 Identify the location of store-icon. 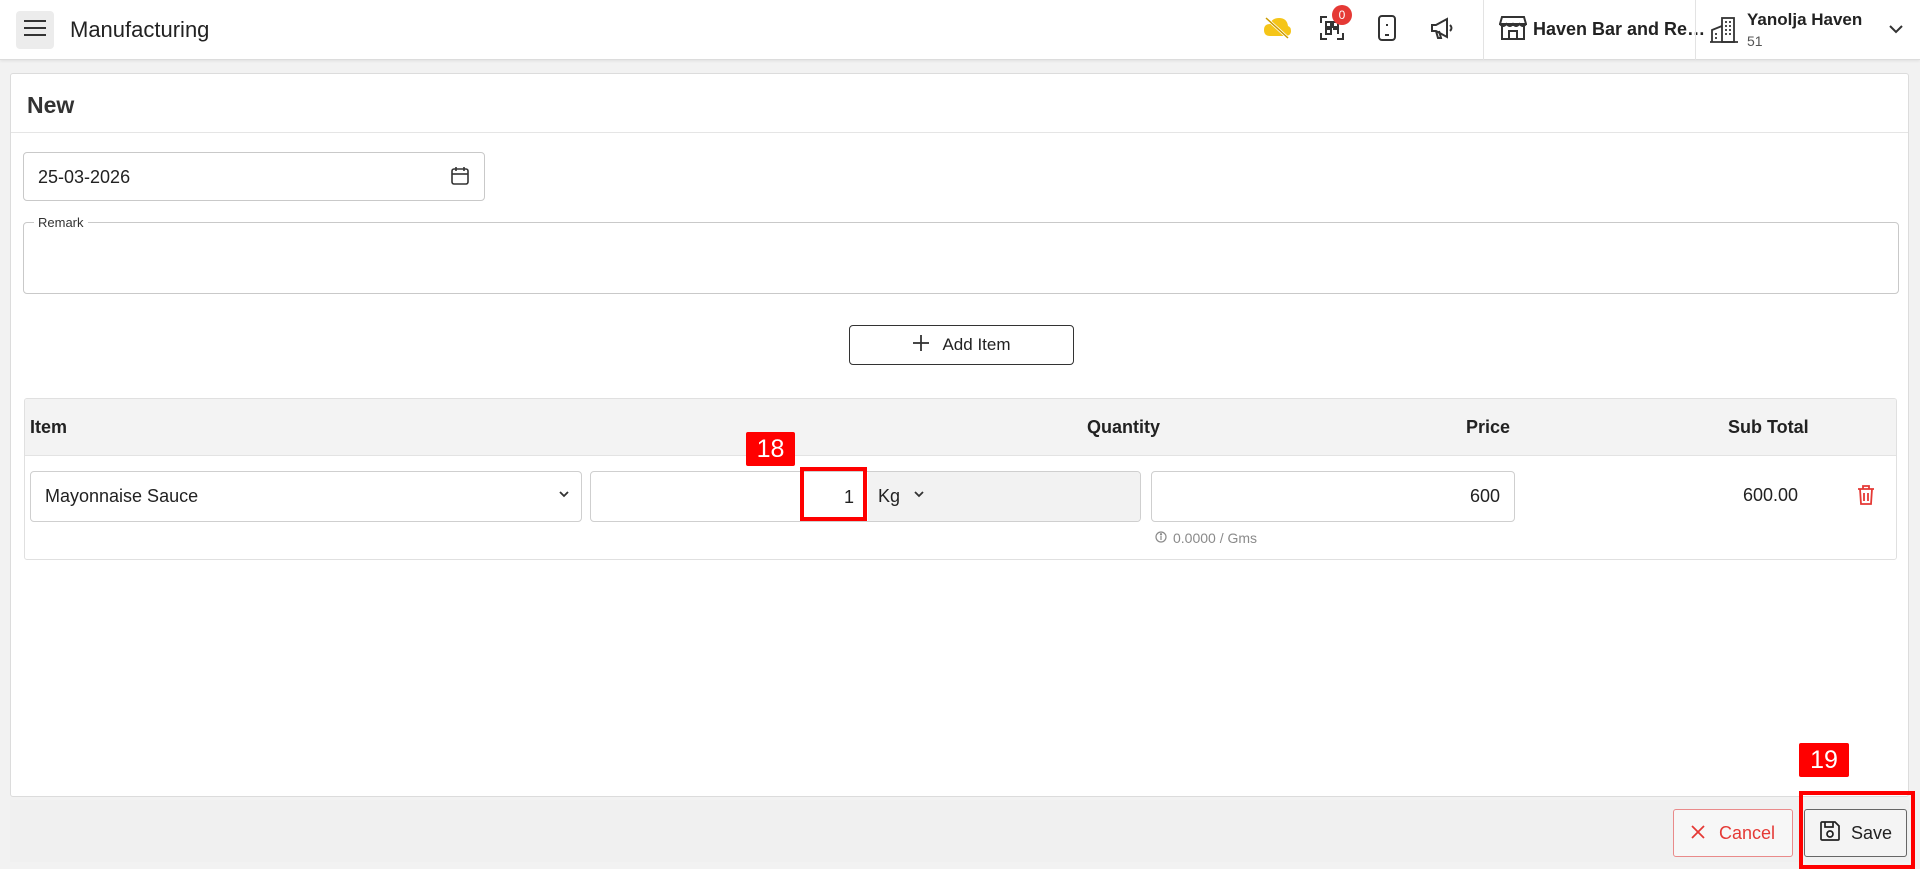
(1513, 30).